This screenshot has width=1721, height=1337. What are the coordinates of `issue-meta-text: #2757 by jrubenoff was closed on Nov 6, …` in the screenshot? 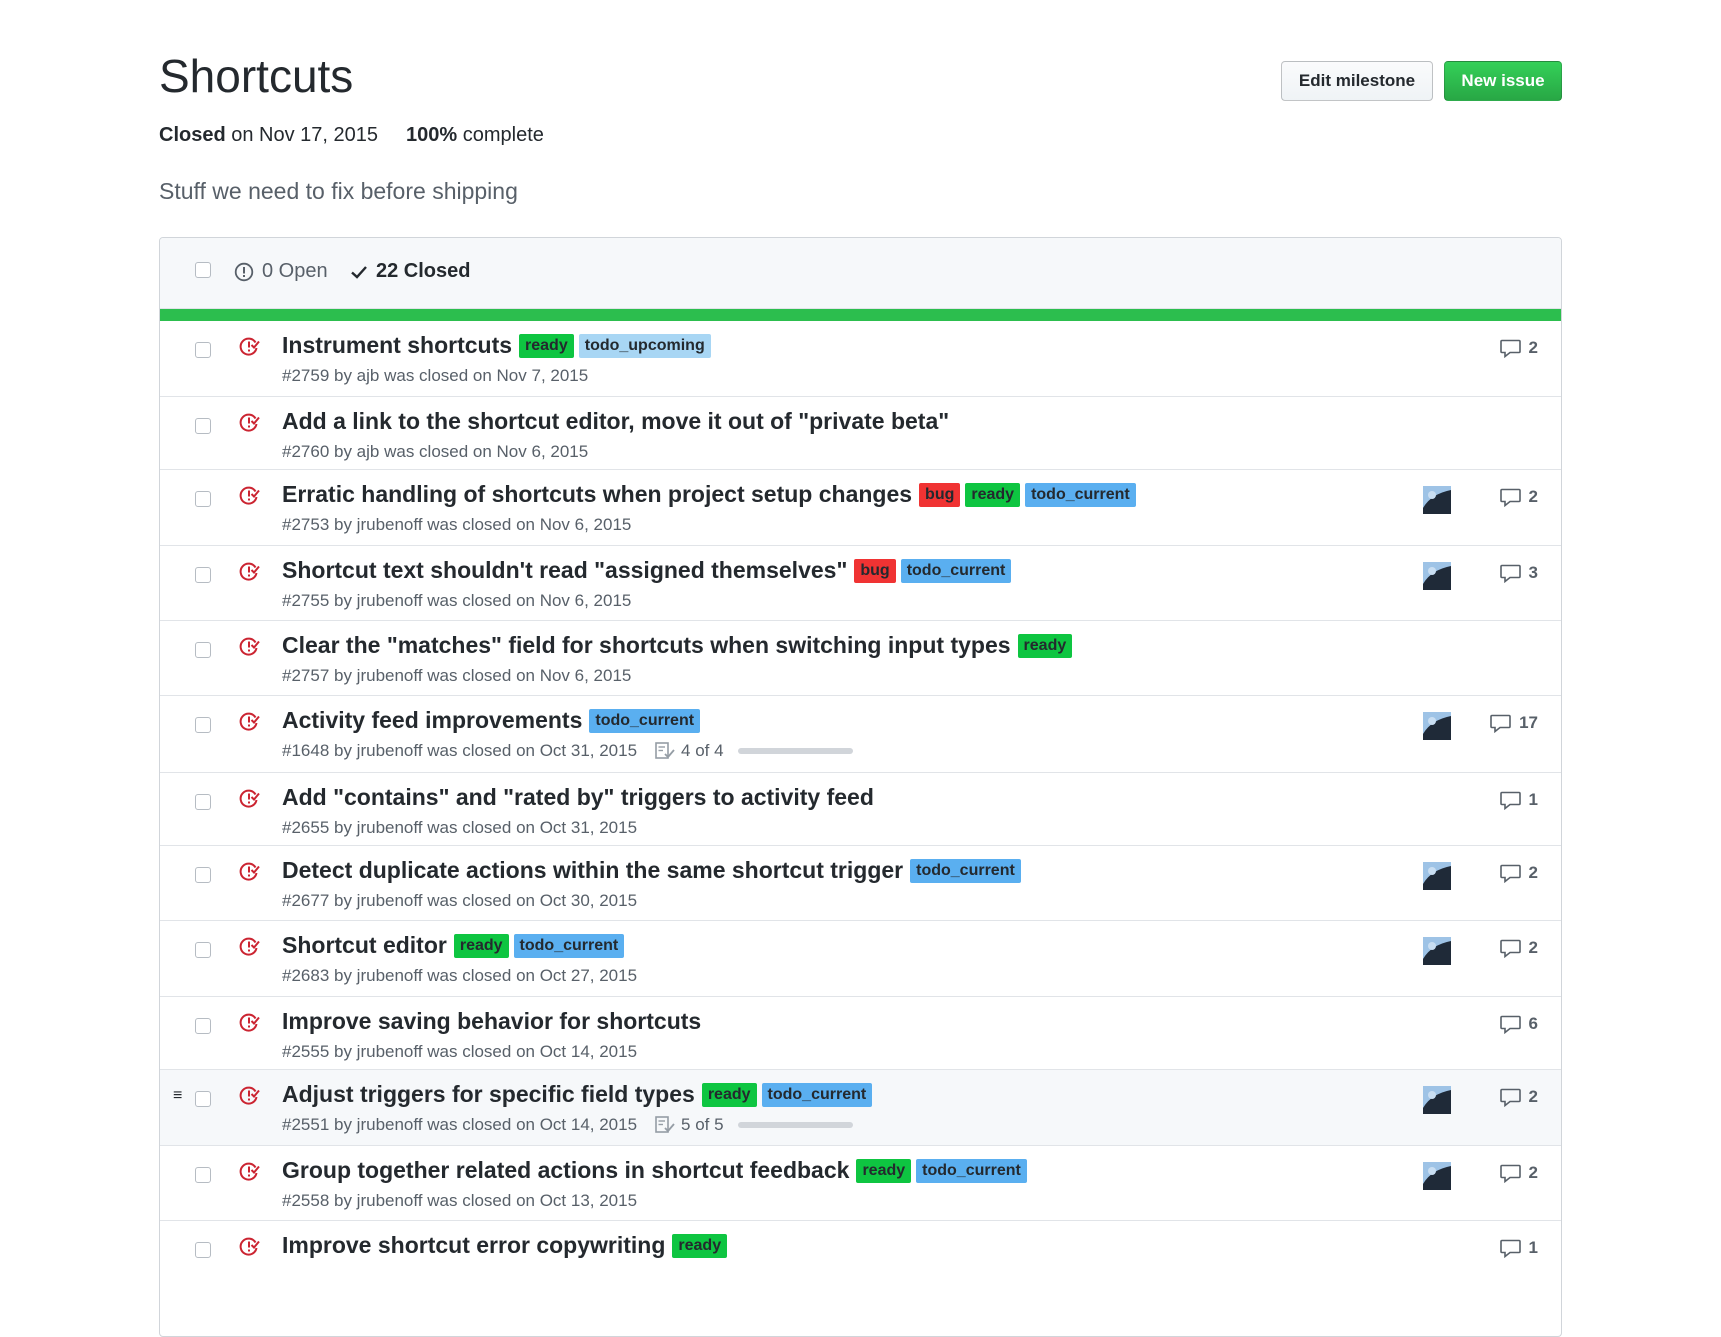 It's located at (457, 675).